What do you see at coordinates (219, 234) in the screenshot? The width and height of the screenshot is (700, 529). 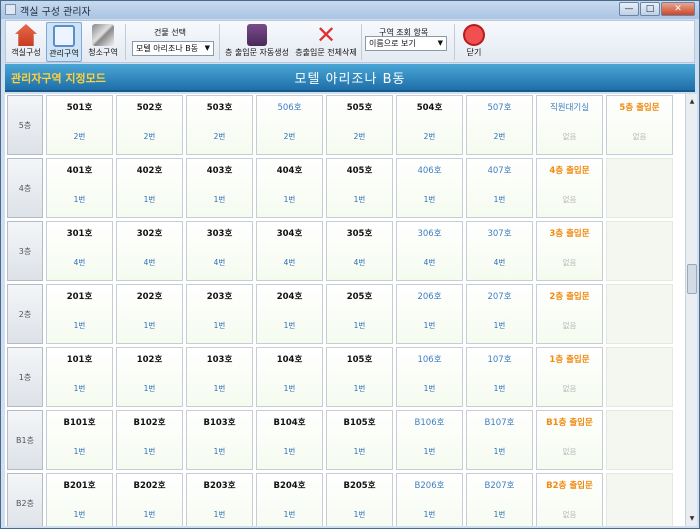 I see `room-name: 303호` at bounding box center [219, 234].